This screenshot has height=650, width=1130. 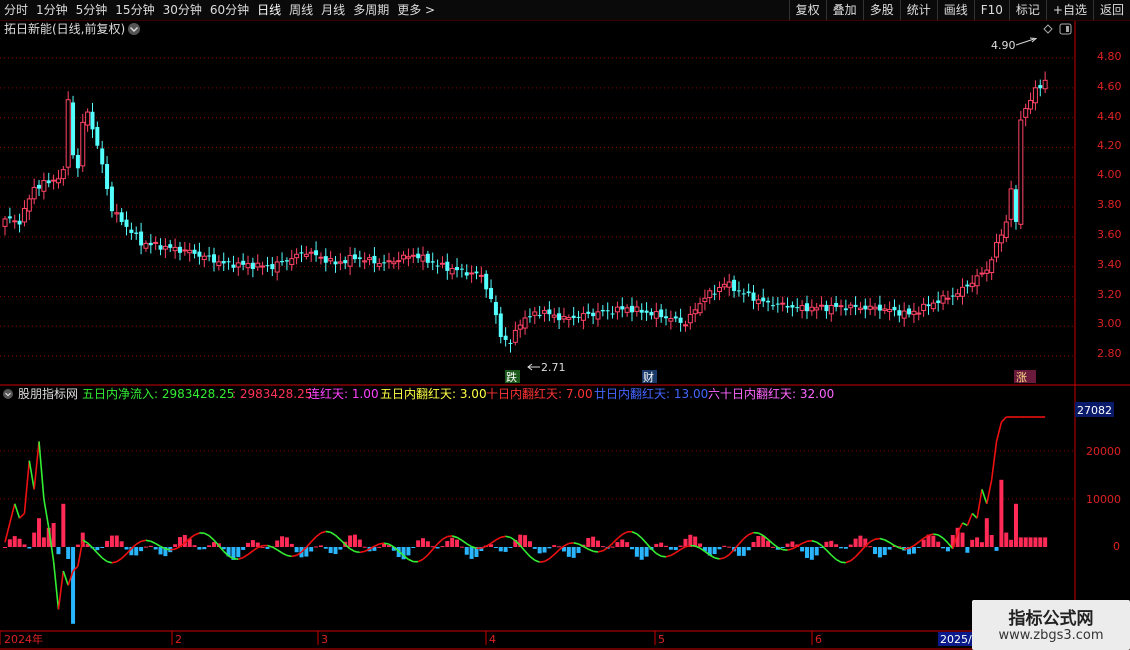 I want to click on price-tick-420: 4.20, so click(x=1109, y=145).